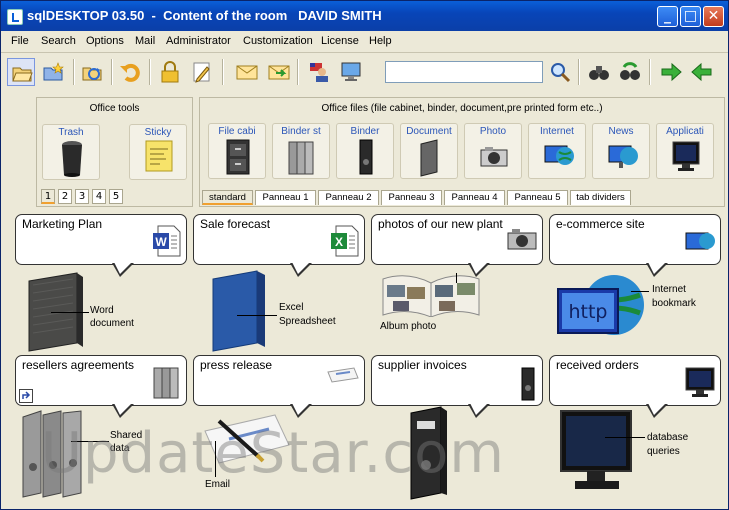 The width and height of the screenshot is (729, 510). I want to click on excel-spreadsheet-icon: X, so click(345, 241).